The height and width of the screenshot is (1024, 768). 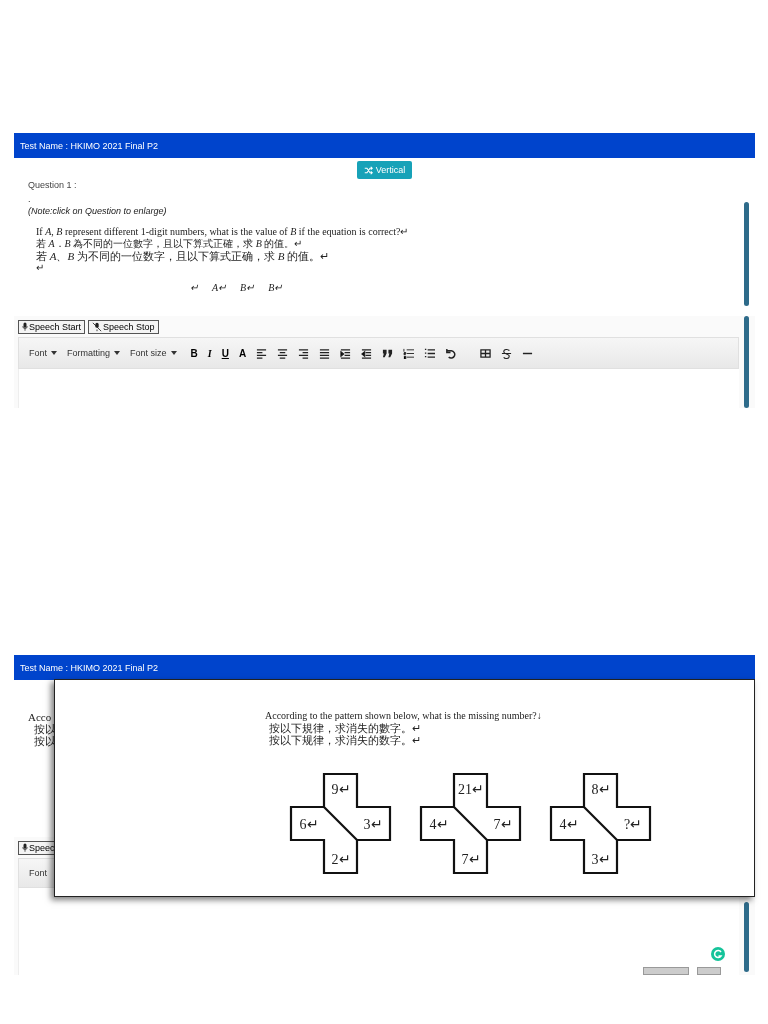 I want to click on outdent-icon, so click(x=367, y=353).